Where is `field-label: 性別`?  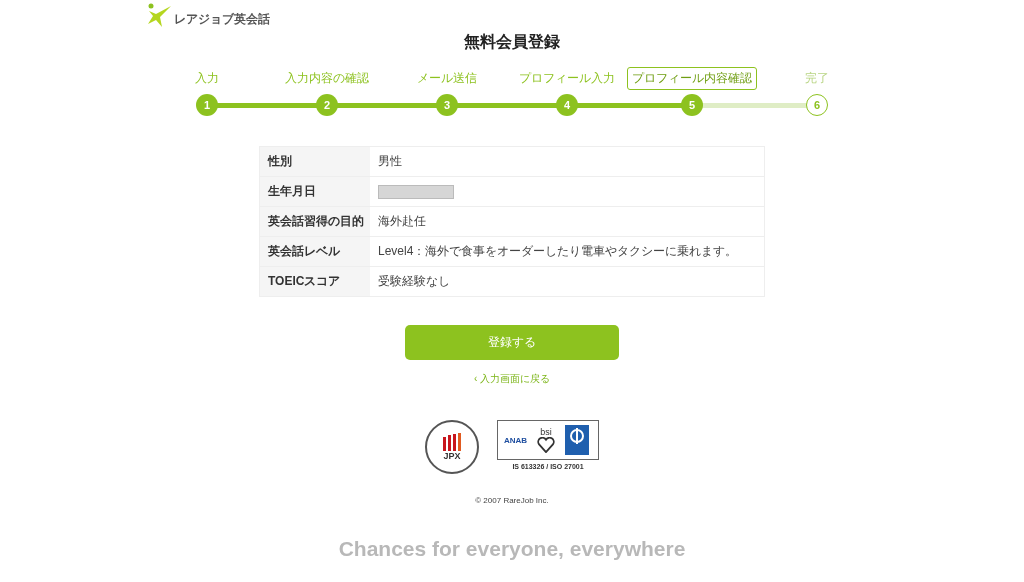 field-label: 性別 is located at coordinates (280, 161).